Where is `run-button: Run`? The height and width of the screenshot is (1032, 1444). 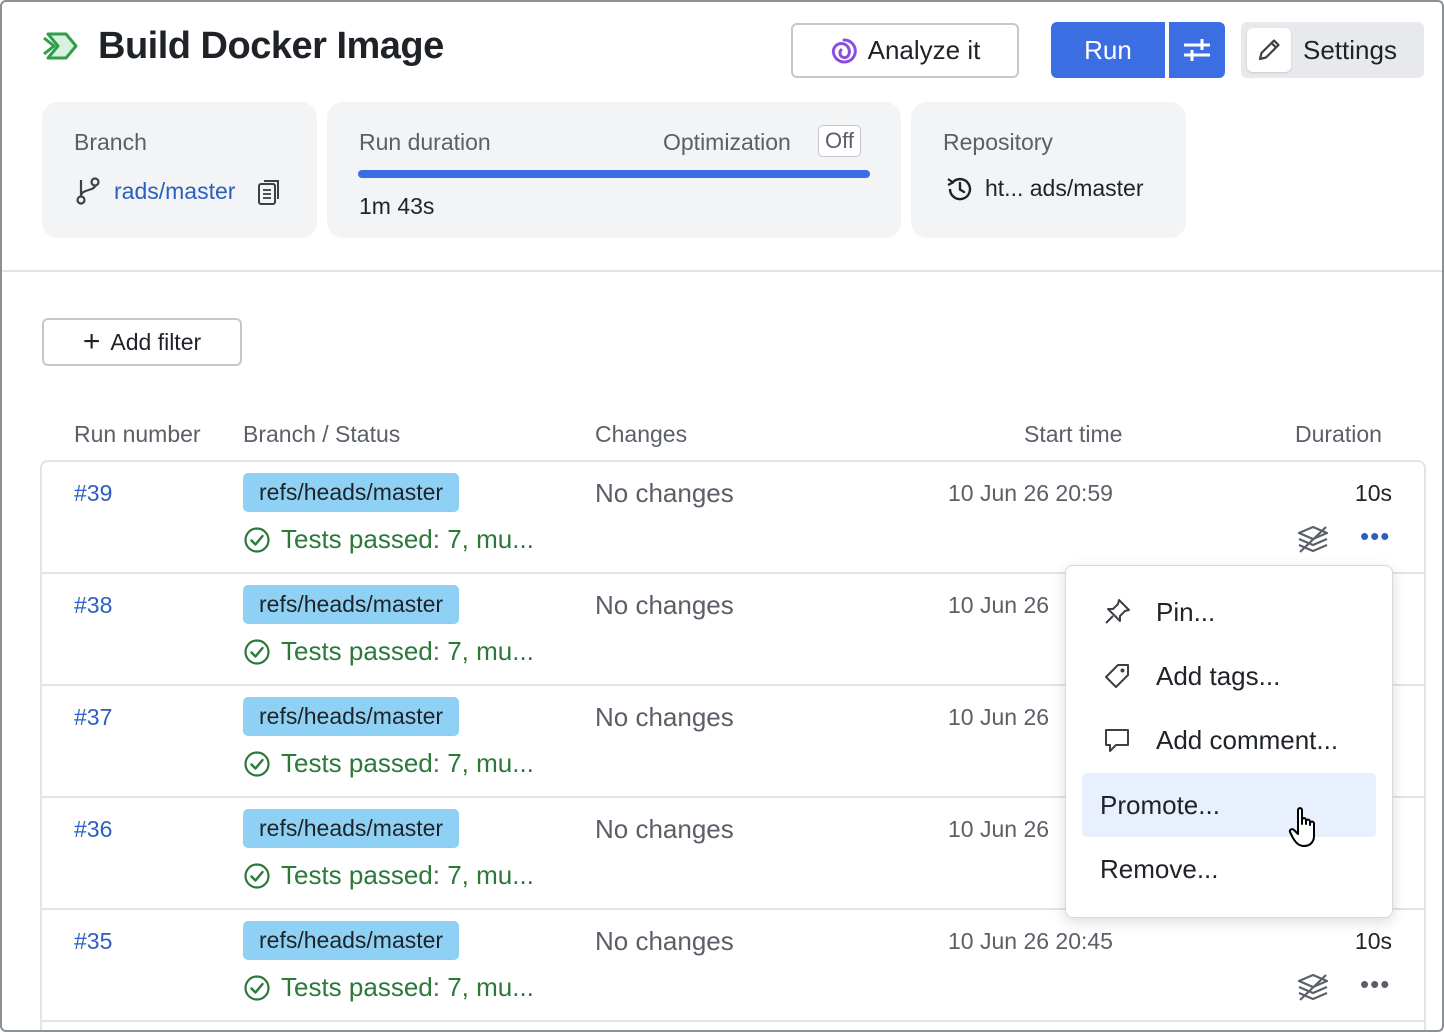 run-button: Run is located at coordinates (1108, 50).